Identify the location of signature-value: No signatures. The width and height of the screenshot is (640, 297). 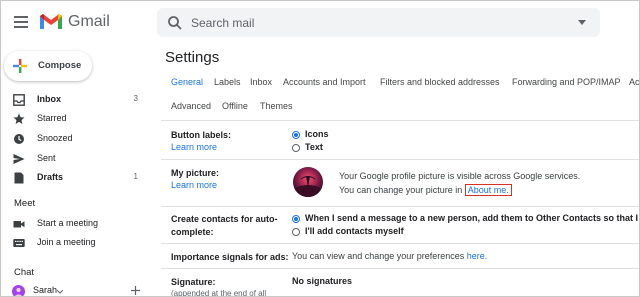
(322, 281).